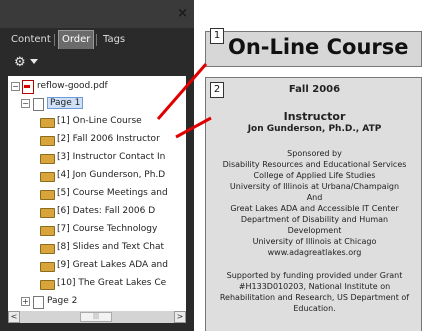  Describe the element at coordinates (217, 36) in the screenshot. I see `order-number-badge: 1` at that location.